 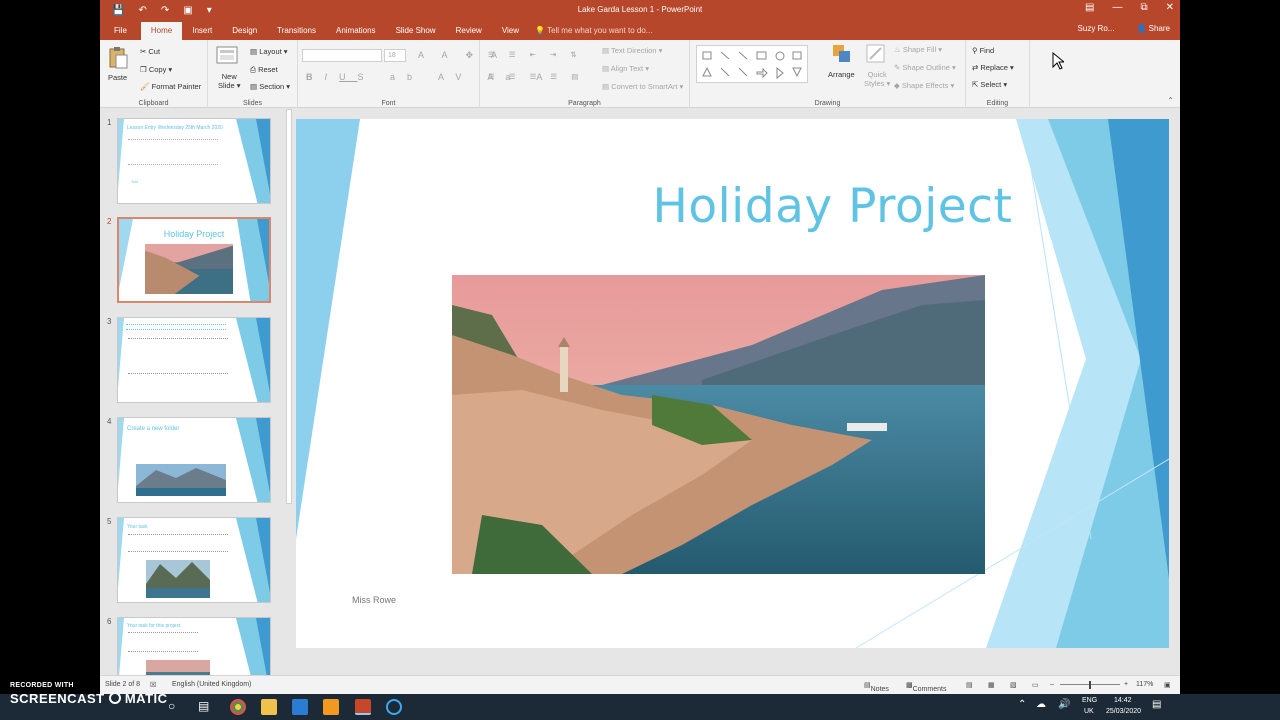 I want to click on zoom-level: 117%, so click(x=1144, y=684).